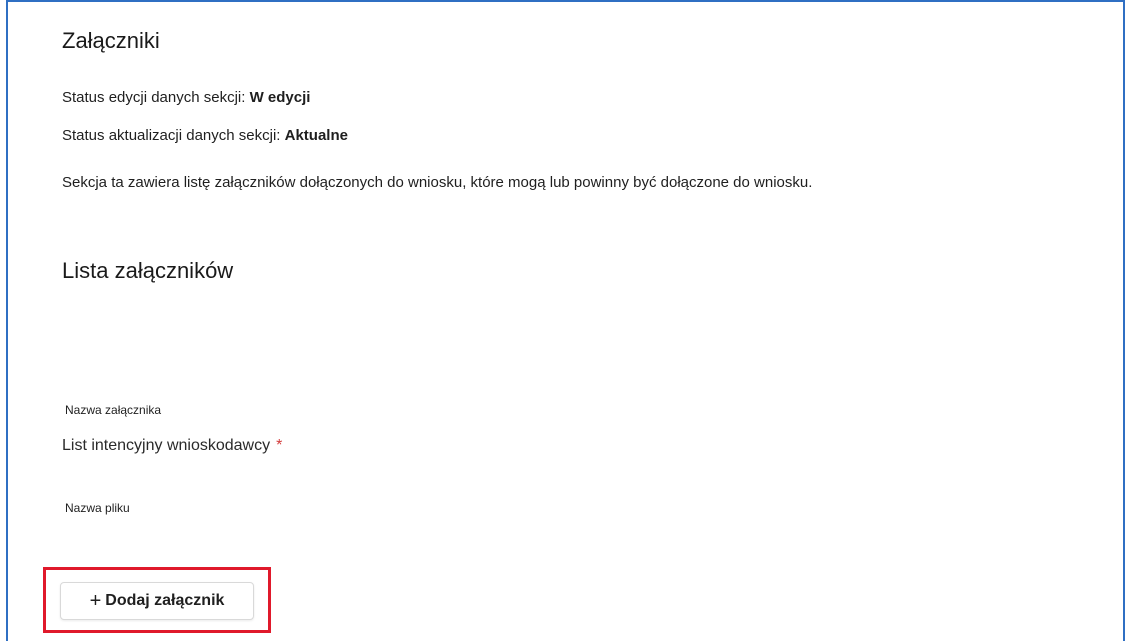 This screenshot has height=641, width=1131. What do you see at coordinates (280, 97) in the screenshot?
I see `edit-status-value: W edycji` at bounding box center [280, 97].